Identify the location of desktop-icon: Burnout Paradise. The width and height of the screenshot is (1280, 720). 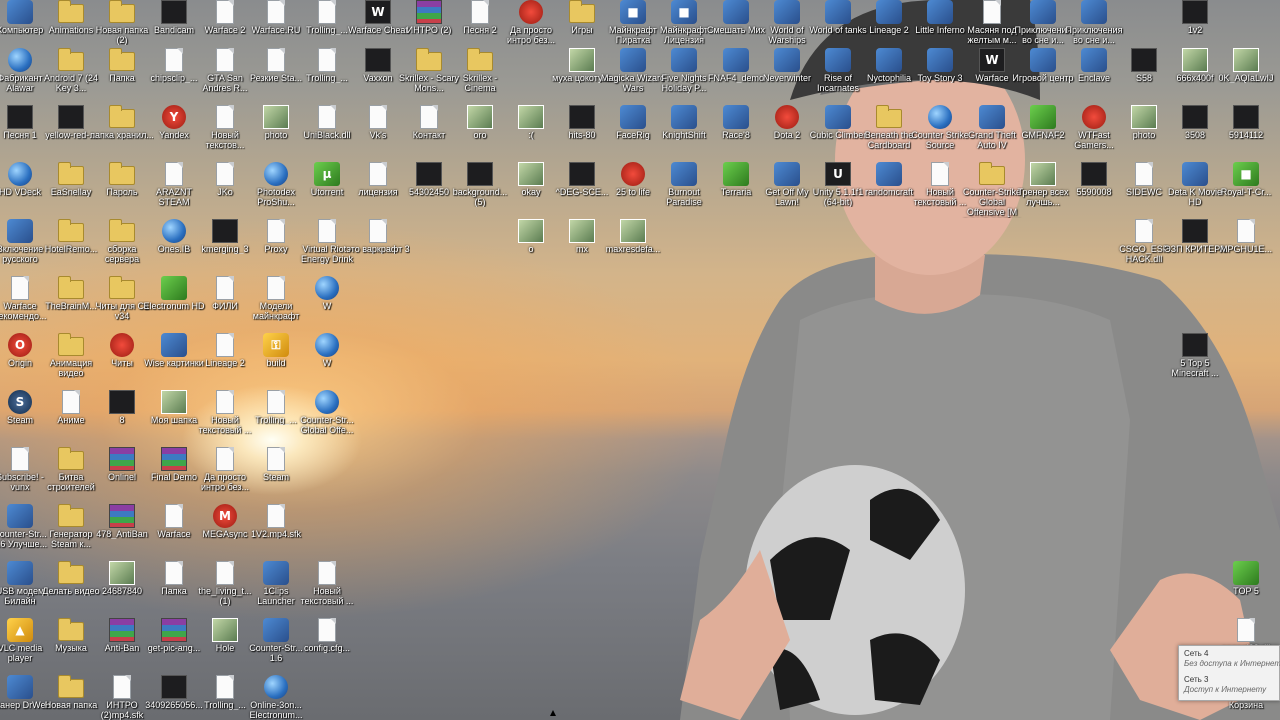
(684, 190).